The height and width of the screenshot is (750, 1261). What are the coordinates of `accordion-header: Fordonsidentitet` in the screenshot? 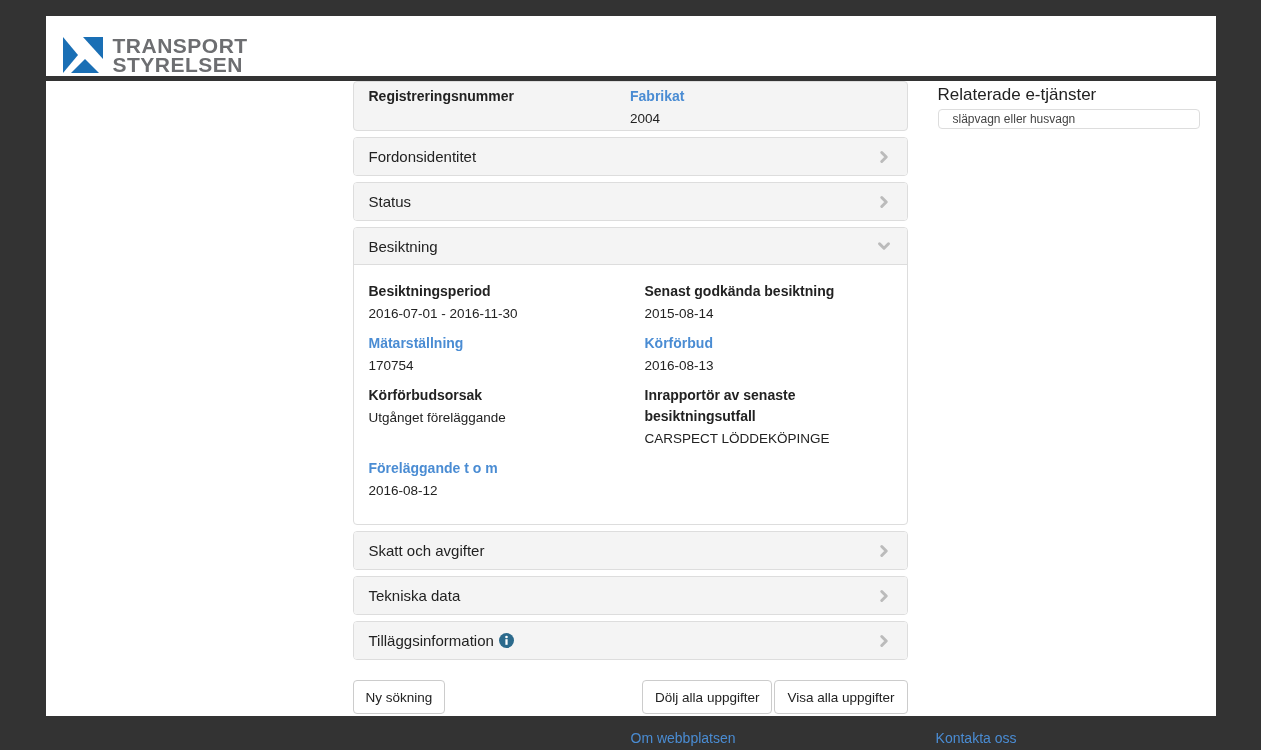 It's located at (630, 156).